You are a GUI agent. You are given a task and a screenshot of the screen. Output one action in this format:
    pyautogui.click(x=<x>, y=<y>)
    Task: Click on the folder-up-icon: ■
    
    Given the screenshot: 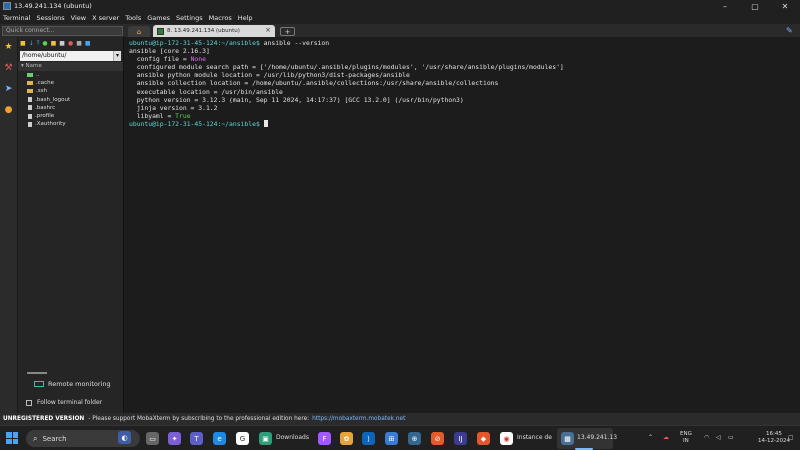 What is the action you would take?
    pyautogui.click(x=23, y=43)
    